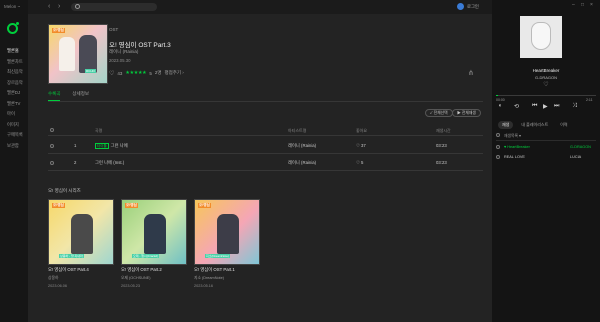 The width and height of the screenshot is (600, 322). Describe the element at coordinates (15, 83) in the screenshot. I see `sidebar-item-genre: 장르음악` at that location.